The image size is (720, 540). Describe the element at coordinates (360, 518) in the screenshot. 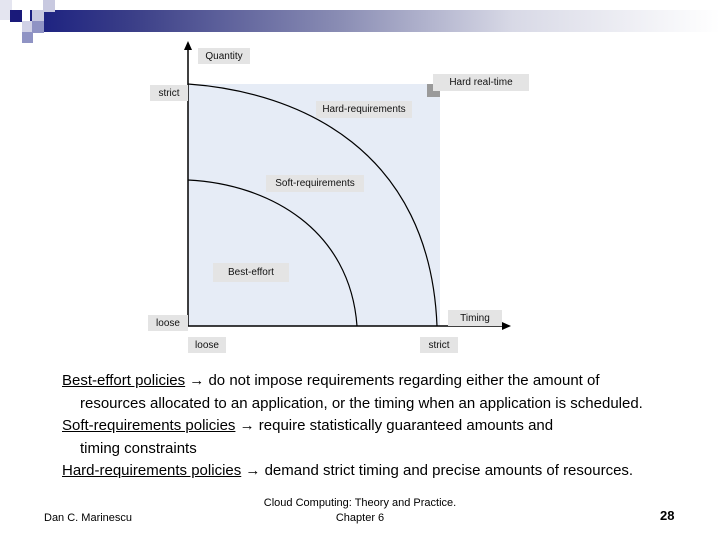

I see `footer-title-line2: Chapter 6` at that location.